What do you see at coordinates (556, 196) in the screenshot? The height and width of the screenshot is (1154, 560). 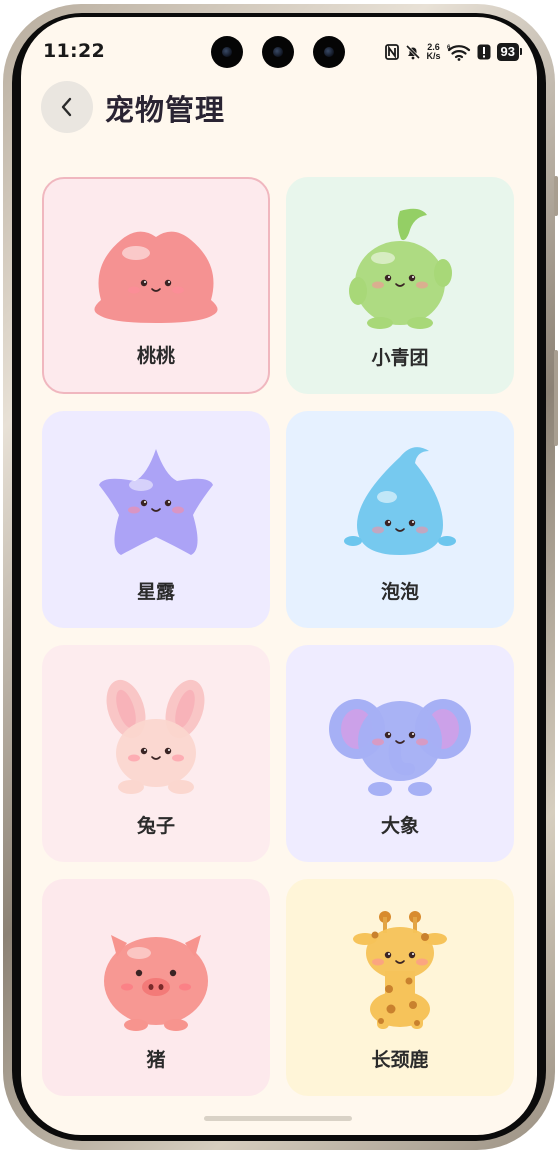 I see `volume-up-button-hw` at bounding box center [556, 196].